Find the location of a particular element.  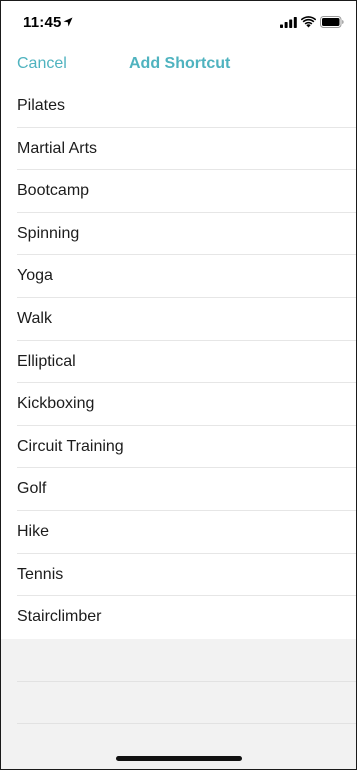

list-item-stairclimber: Stairclimber is located at coordinates (178, 617).